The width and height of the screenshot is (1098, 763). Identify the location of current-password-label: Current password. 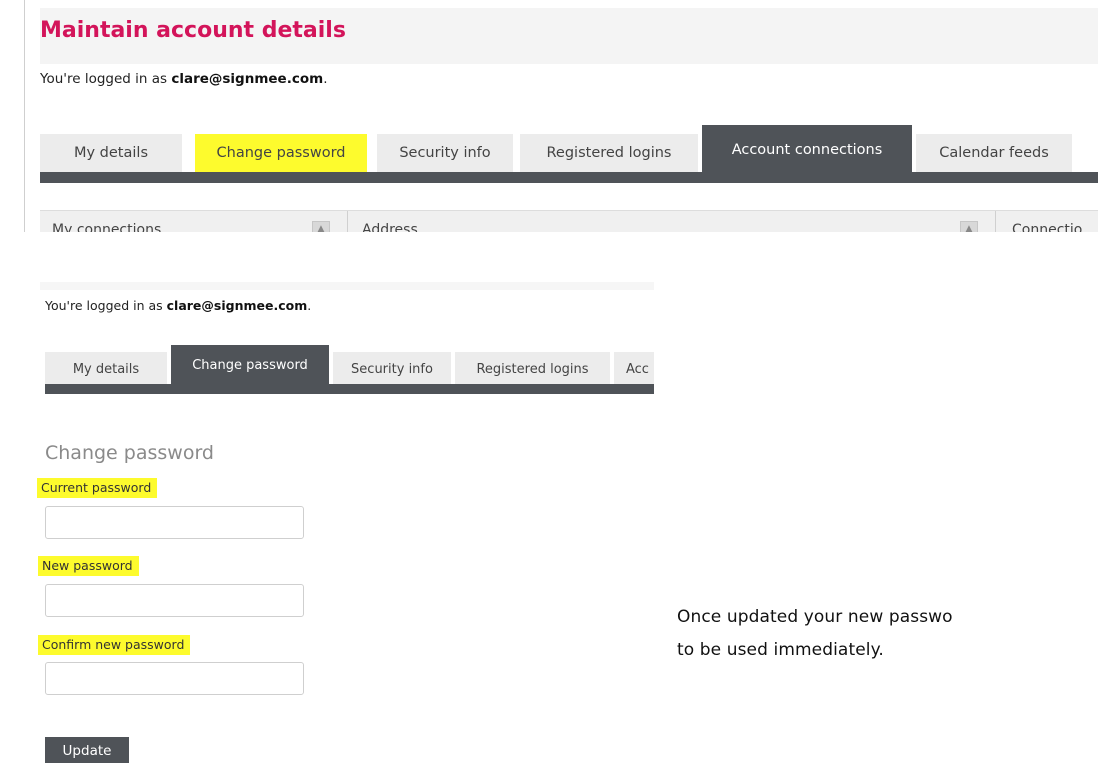
(97, 488).